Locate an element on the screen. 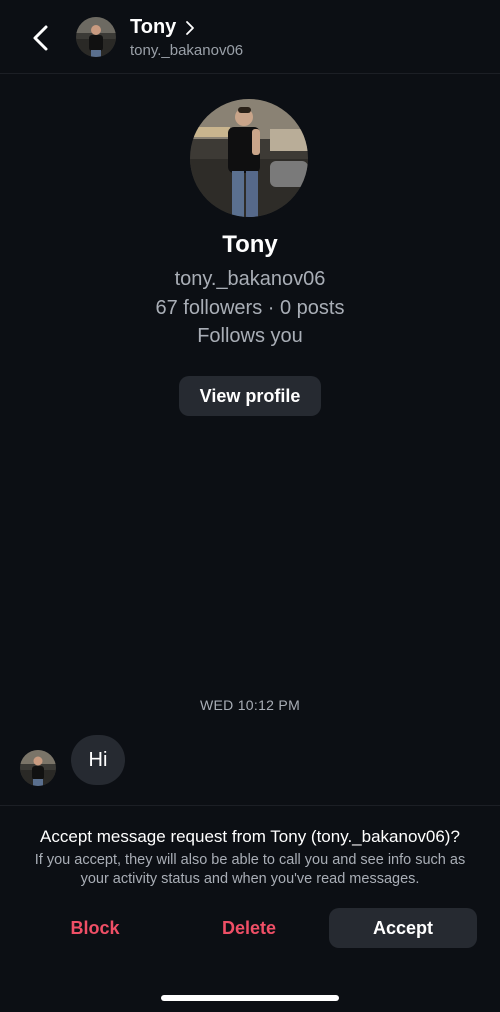  avatar is located at coordinates (96, 37).